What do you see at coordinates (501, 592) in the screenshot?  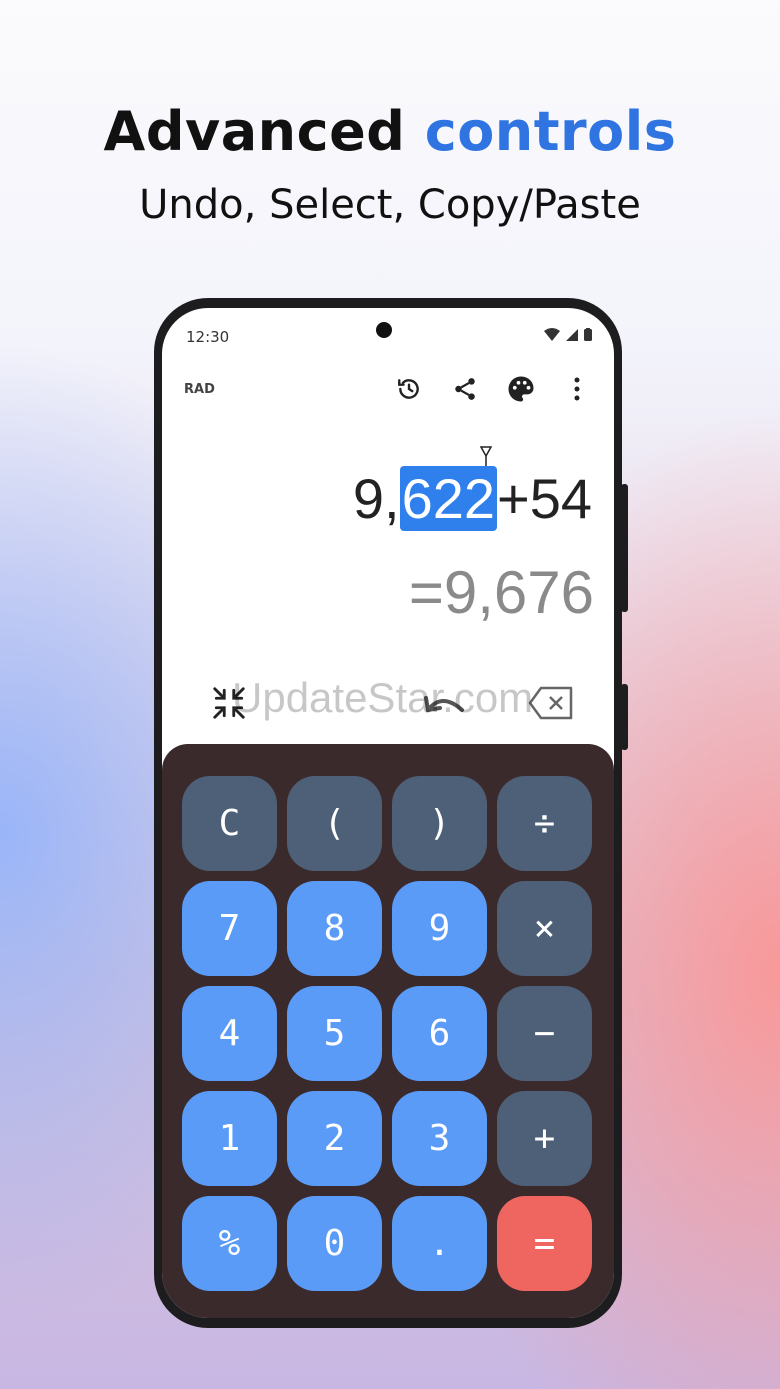 I see `result-display: =9,676` at bounding box center [501, 592].